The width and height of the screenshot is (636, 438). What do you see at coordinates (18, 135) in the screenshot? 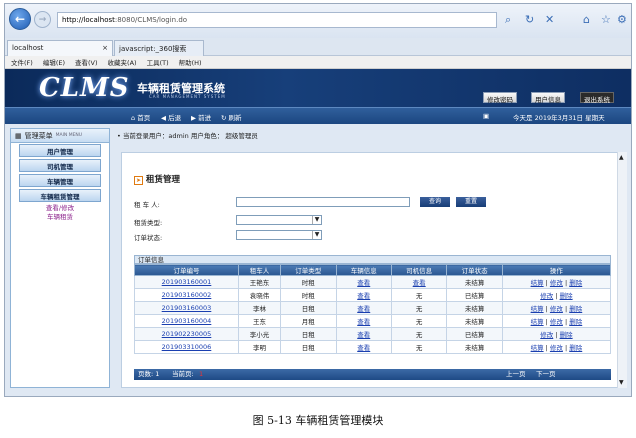
I see `menu-icon: ▦` at bounding box center [18, 135].